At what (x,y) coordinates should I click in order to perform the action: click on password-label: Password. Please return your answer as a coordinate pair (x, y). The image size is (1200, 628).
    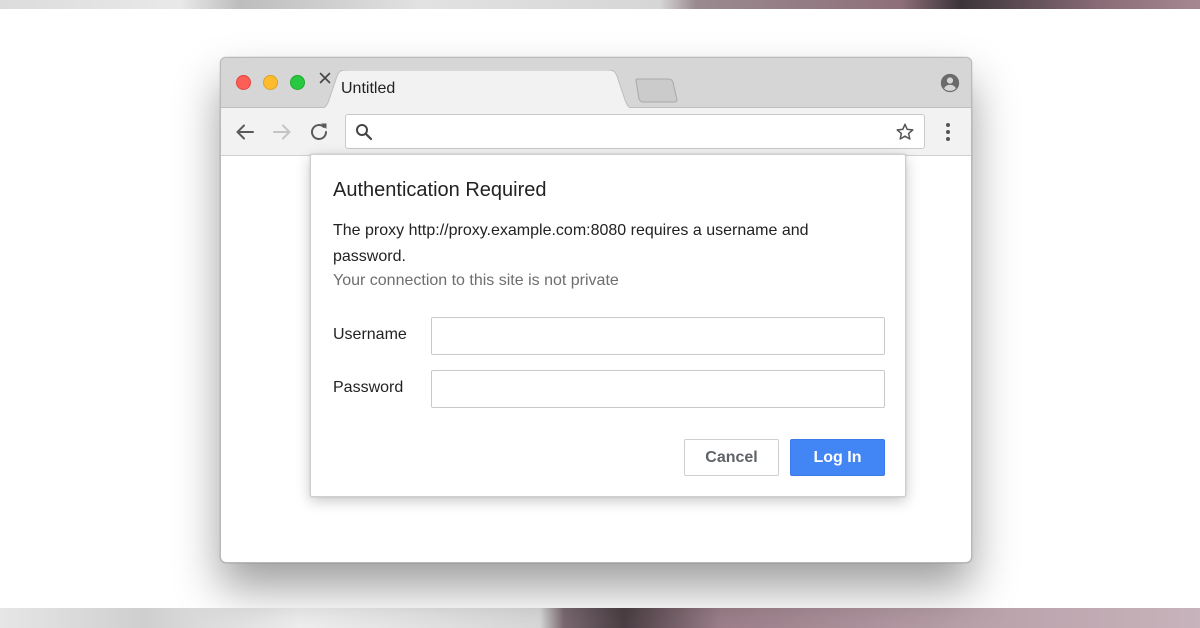
    Looking at the image, I should click on (368, 387).